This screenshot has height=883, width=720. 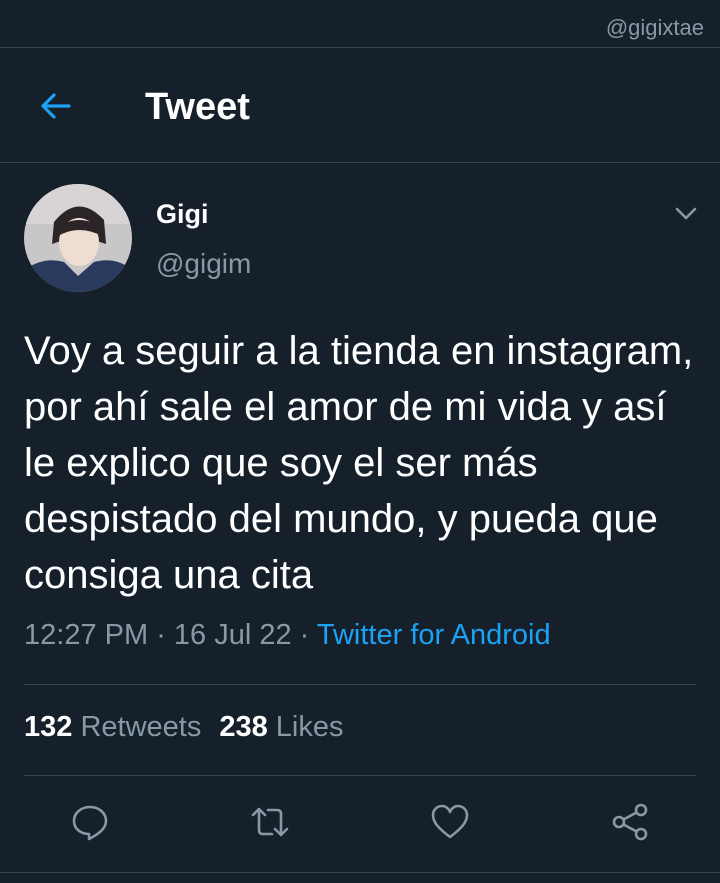 I want to click on watermark: @gigixtae, so click(x=654, y=27).